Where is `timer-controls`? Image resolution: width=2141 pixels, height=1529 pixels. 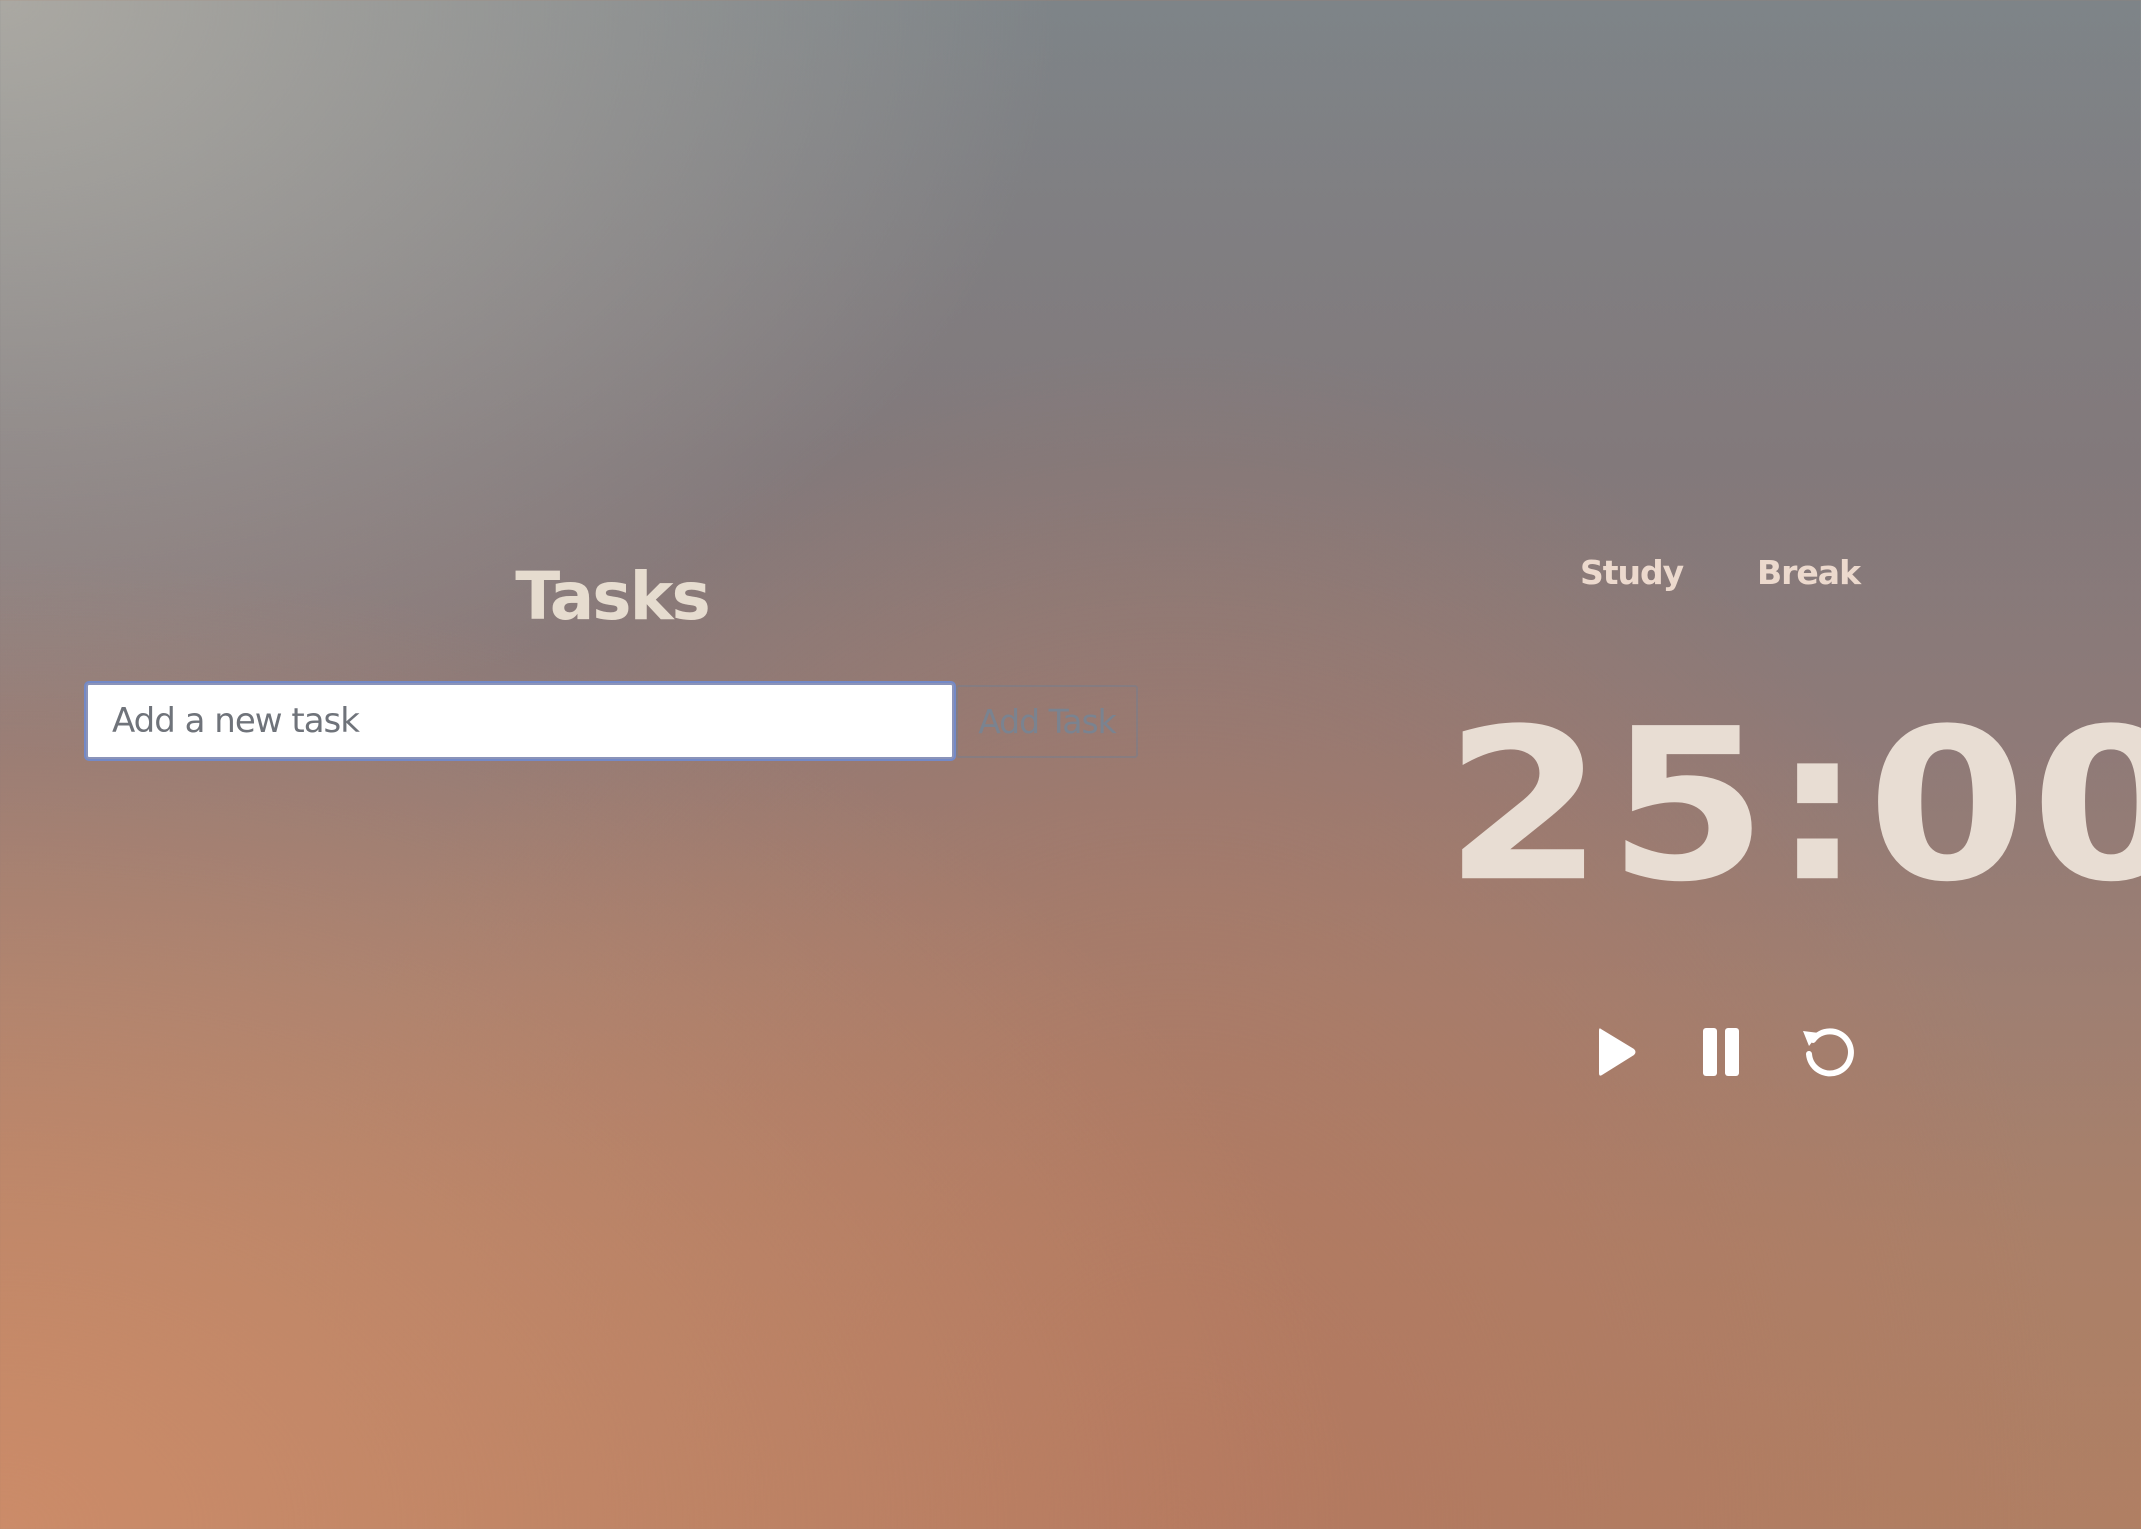 timer-controls is located at coordinates (1725, 1052).